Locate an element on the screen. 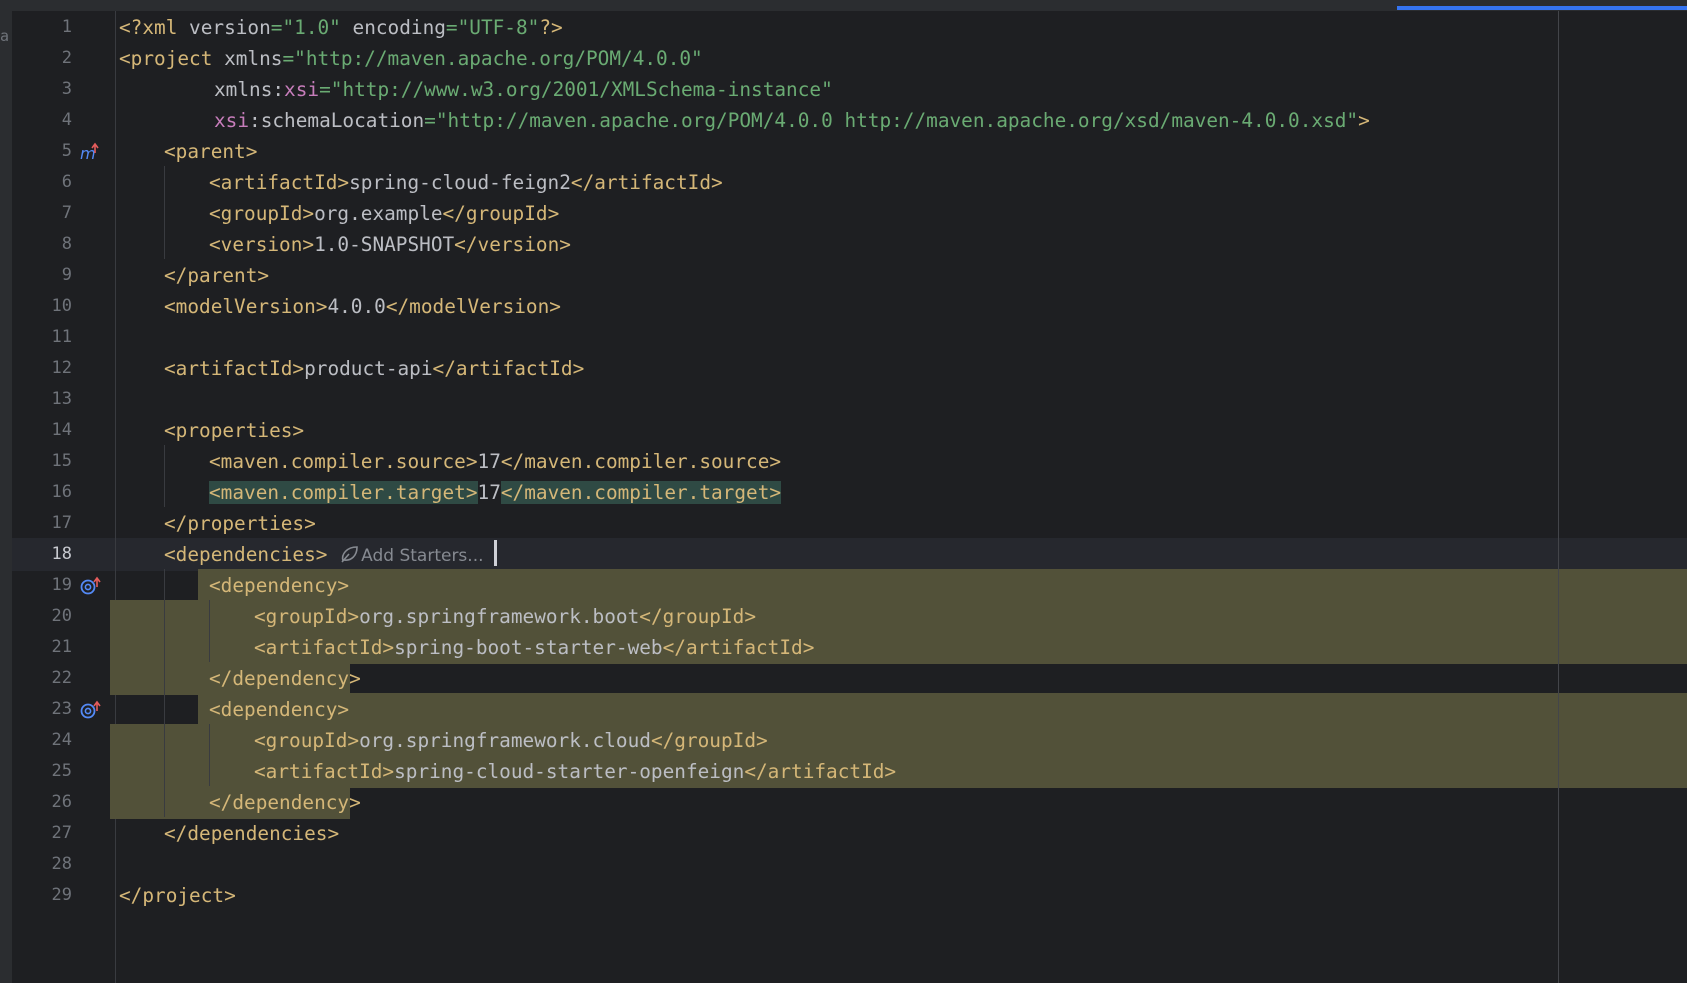 Image resolution: width=1687 pixels, height=983 pixels. code-line: </project> is located at coordinates (901, 895).